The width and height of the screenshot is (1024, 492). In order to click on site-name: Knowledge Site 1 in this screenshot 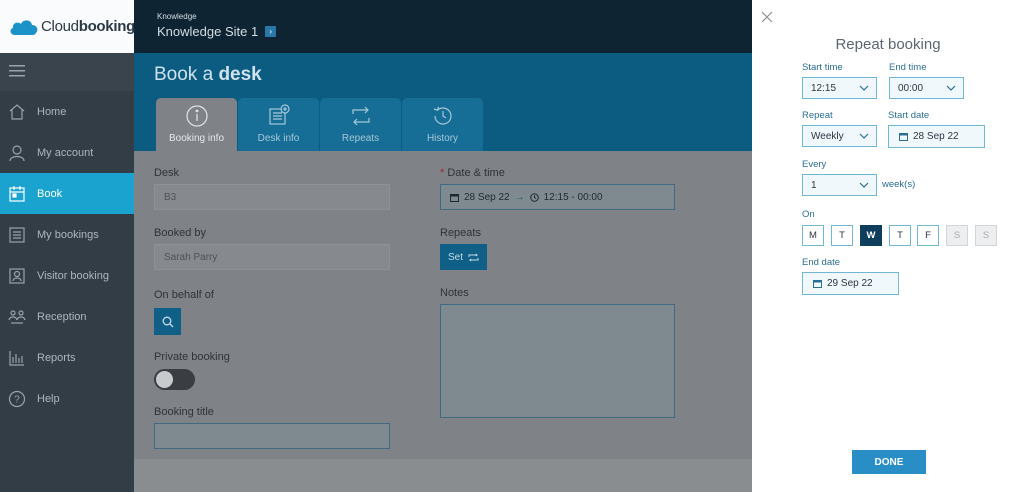, I will do `click(208, 31)`.